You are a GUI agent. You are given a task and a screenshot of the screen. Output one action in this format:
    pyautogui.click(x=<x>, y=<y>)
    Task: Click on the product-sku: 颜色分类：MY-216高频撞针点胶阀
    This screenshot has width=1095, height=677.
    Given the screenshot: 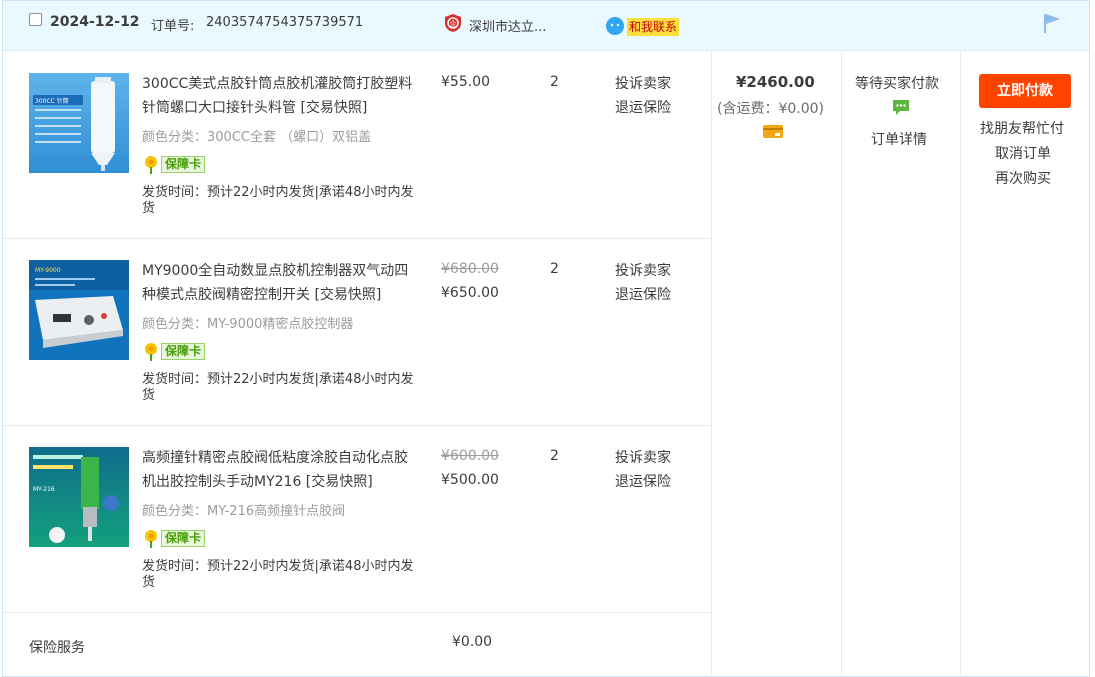 What is the action you would take?
    pyautogui.click(x=244, y=511)
    